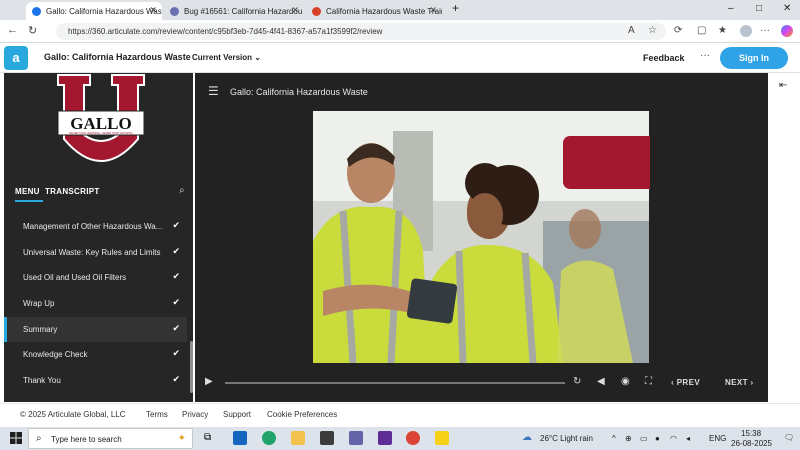 Image resolution: width=800 pixels, height=450 pixels. I want to click on teams-icon, so click(356, 438).